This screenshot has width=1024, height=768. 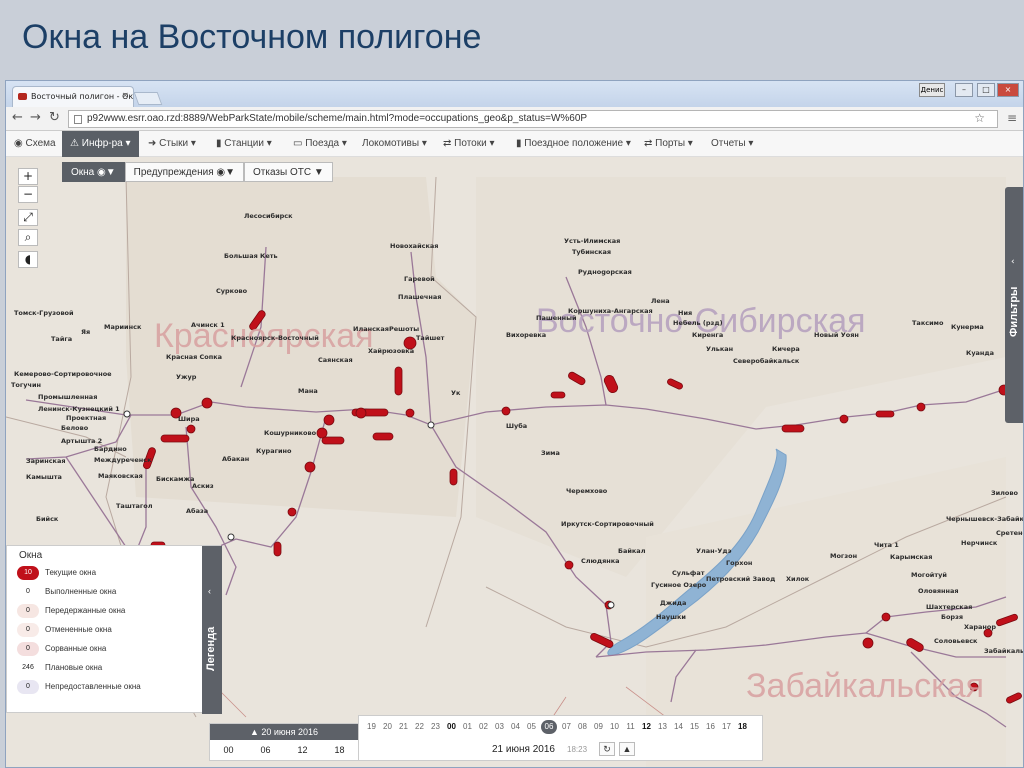 I want to click on nav-reports: Отчеты ▾, so click(x=732, y=143).